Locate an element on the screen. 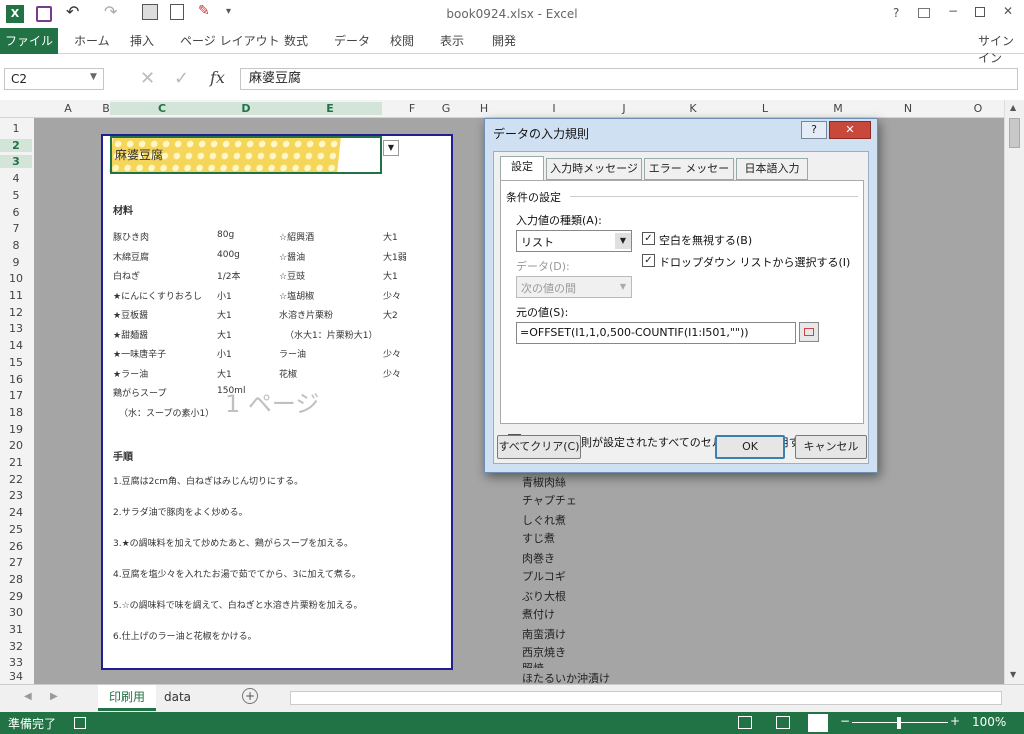 This screenshot has height=734, width=1024. row-header: 17 is located at coordinates (16, 395).